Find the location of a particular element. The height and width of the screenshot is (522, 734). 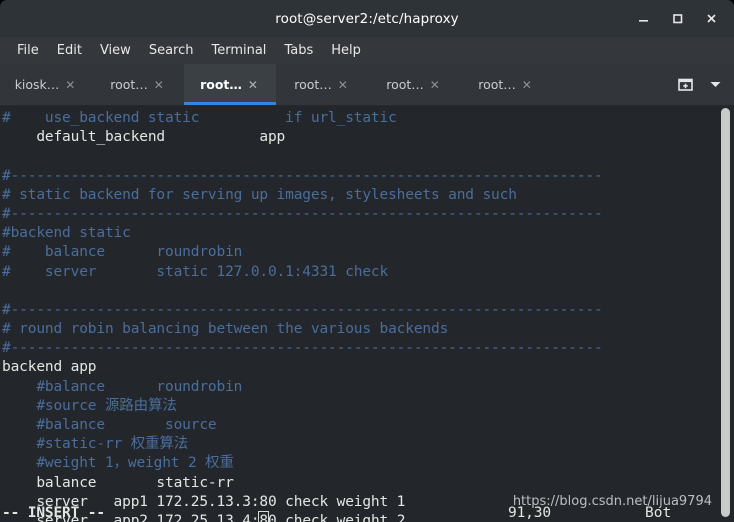

close-icon is located at coordinates (711, 18).